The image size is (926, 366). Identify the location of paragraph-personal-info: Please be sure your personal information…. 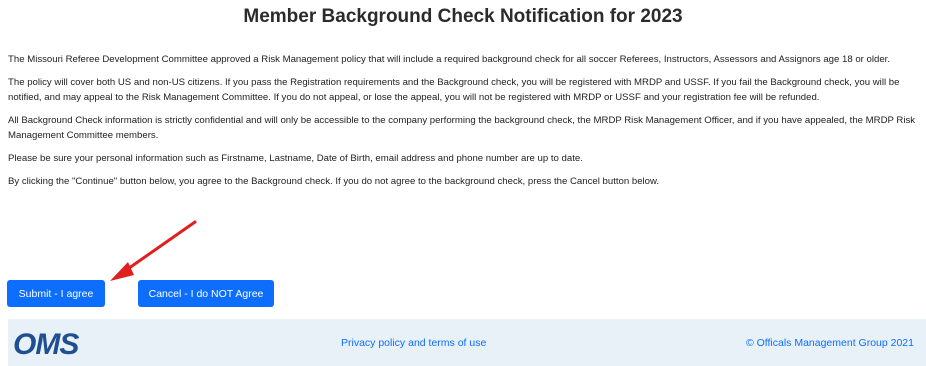
(295, 158).